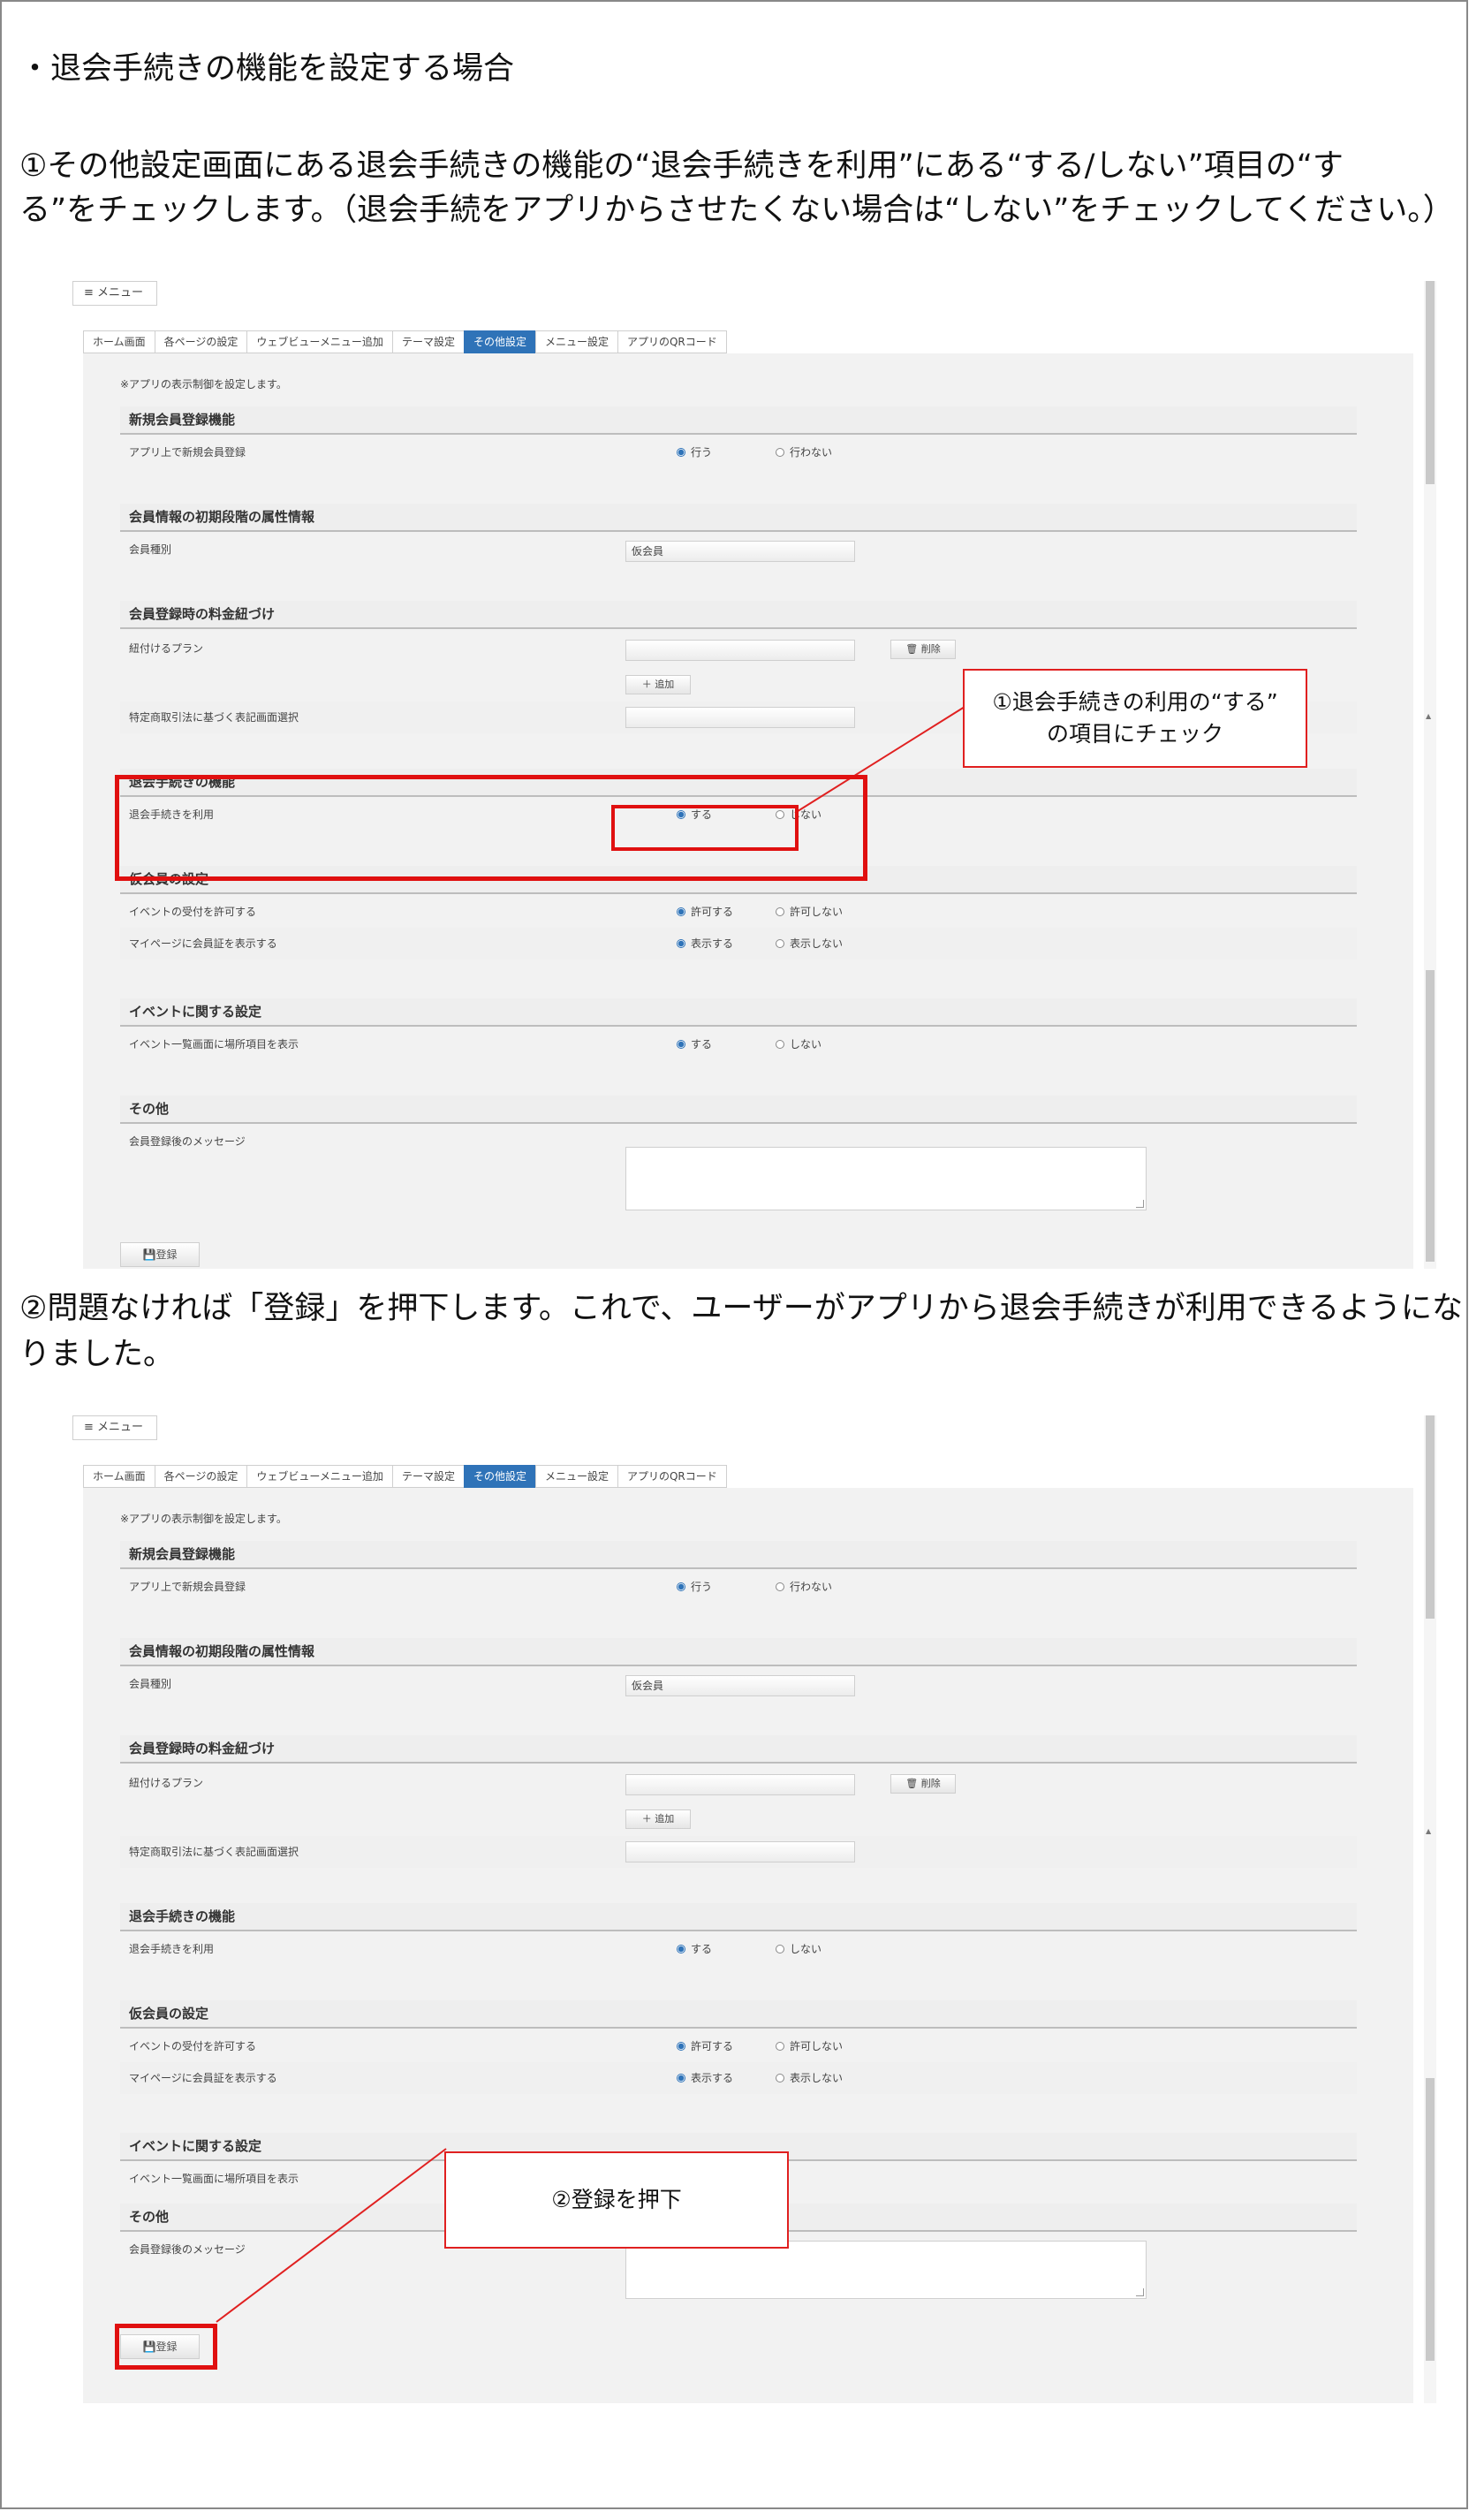 This screenshot has width=1484, height=2511. Describe the element at coordinates (214, 2179) in the screenshot. I see `row-label: イベント一覧画面に場所項目を表示` at that location.